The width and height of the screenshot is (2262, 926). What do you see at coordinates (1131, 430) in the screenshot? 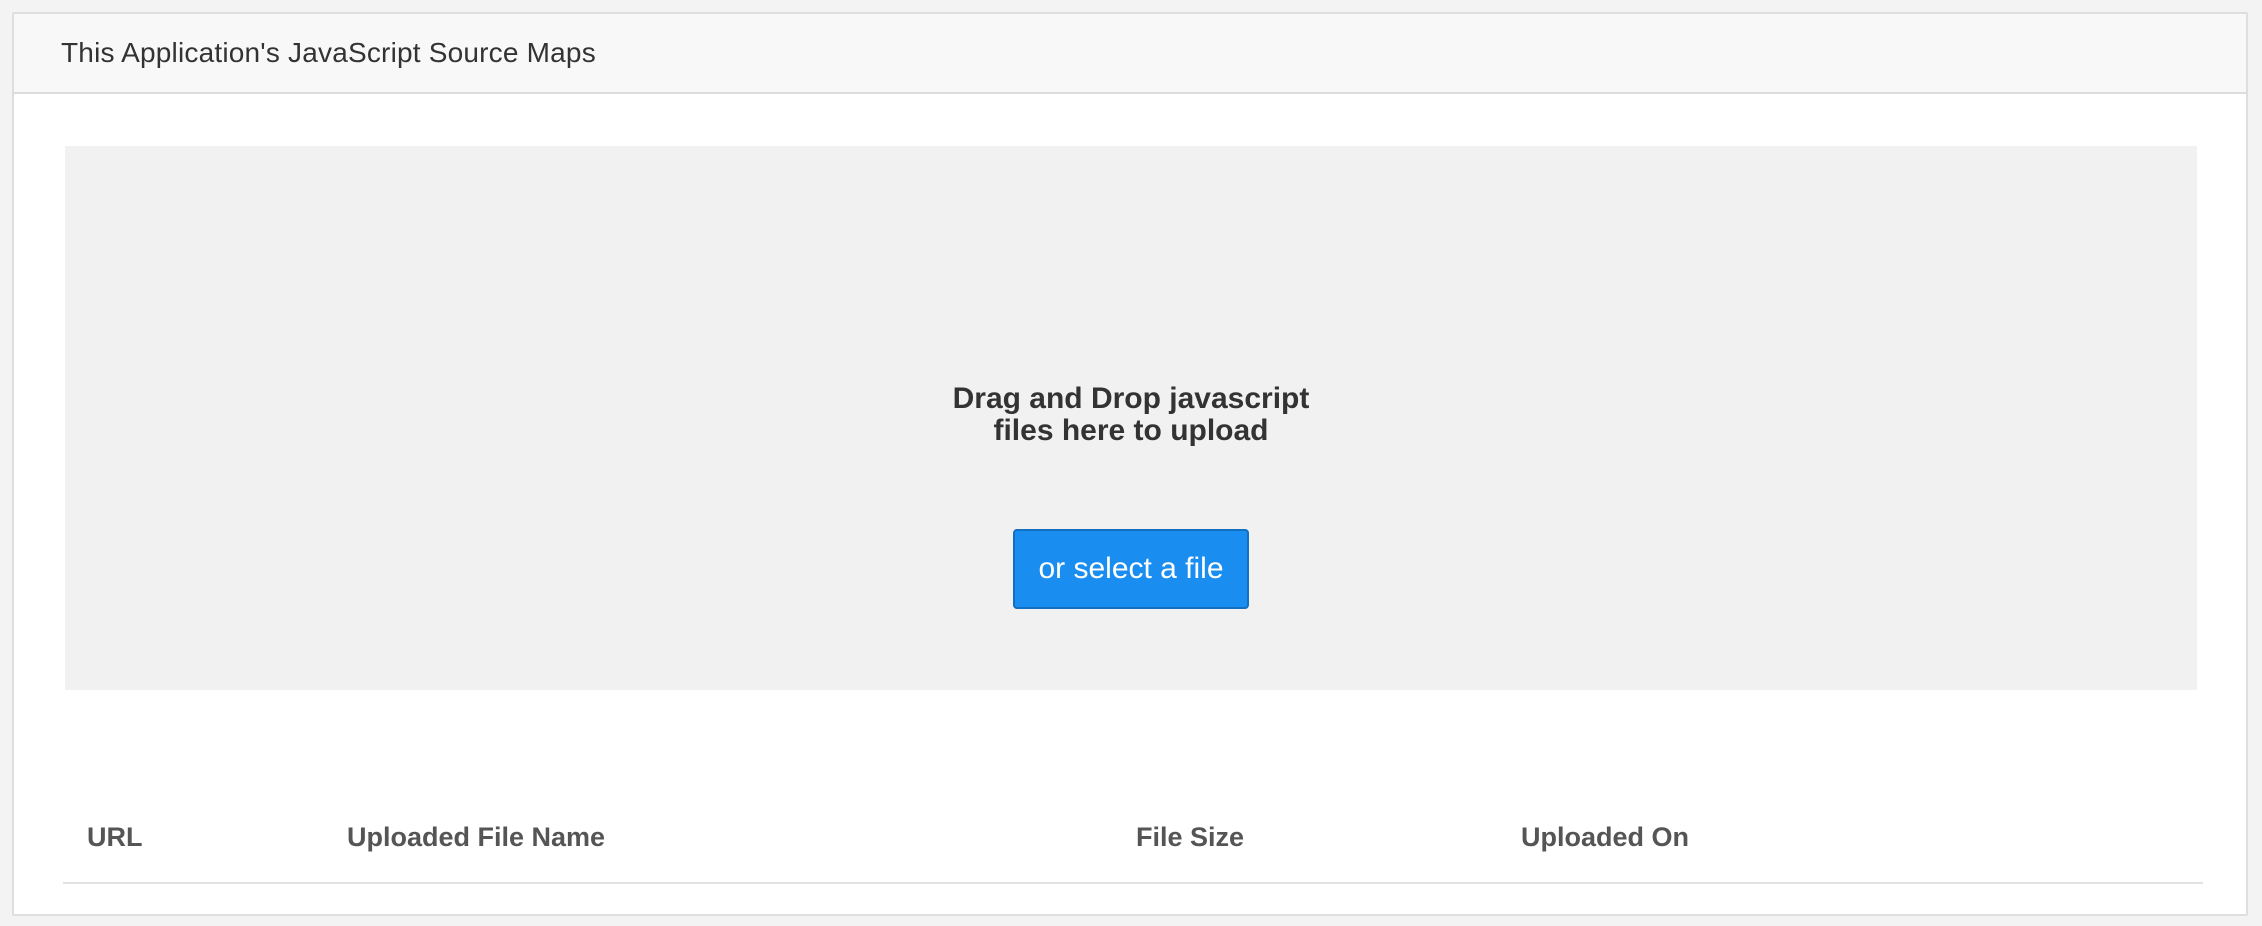
I see `dropzone-instructions-line2: files here to upload` at bounding box center [1131, 430].